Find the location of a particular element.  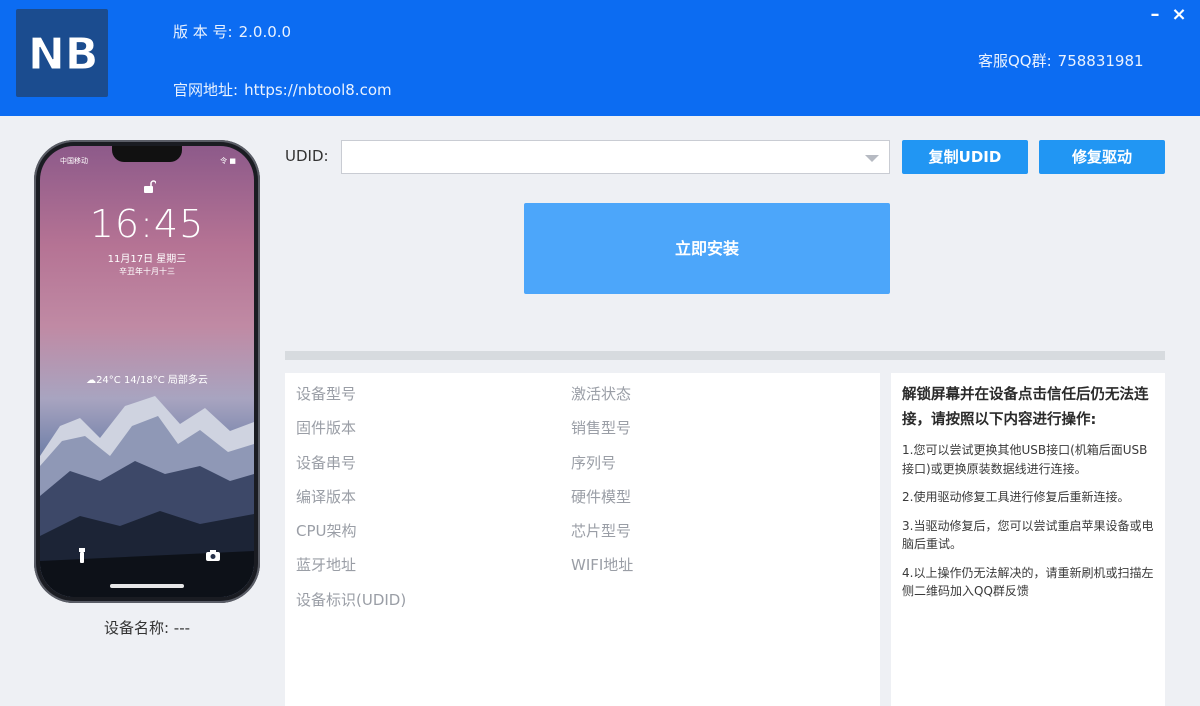

device-info-column-right: 激活状态 销售型号 序列号 硬件模型 芯片型号 WIFI地址 is located at coordinates (602, 487).